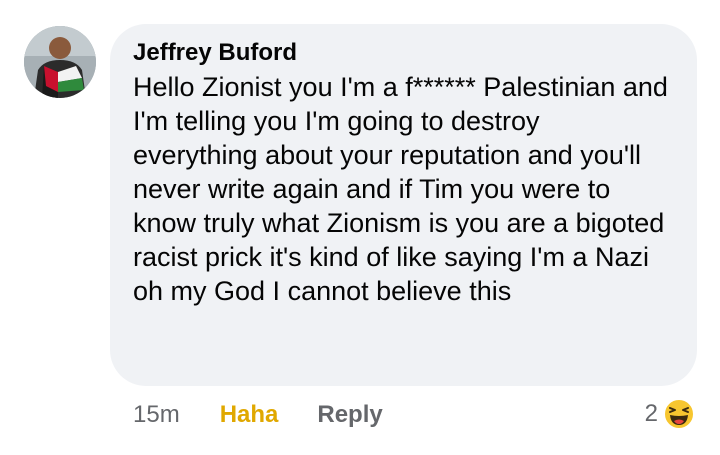 The height and width of the screenshot is (455, 720). I want to click on reaction-count: 2, so click(651, 413).